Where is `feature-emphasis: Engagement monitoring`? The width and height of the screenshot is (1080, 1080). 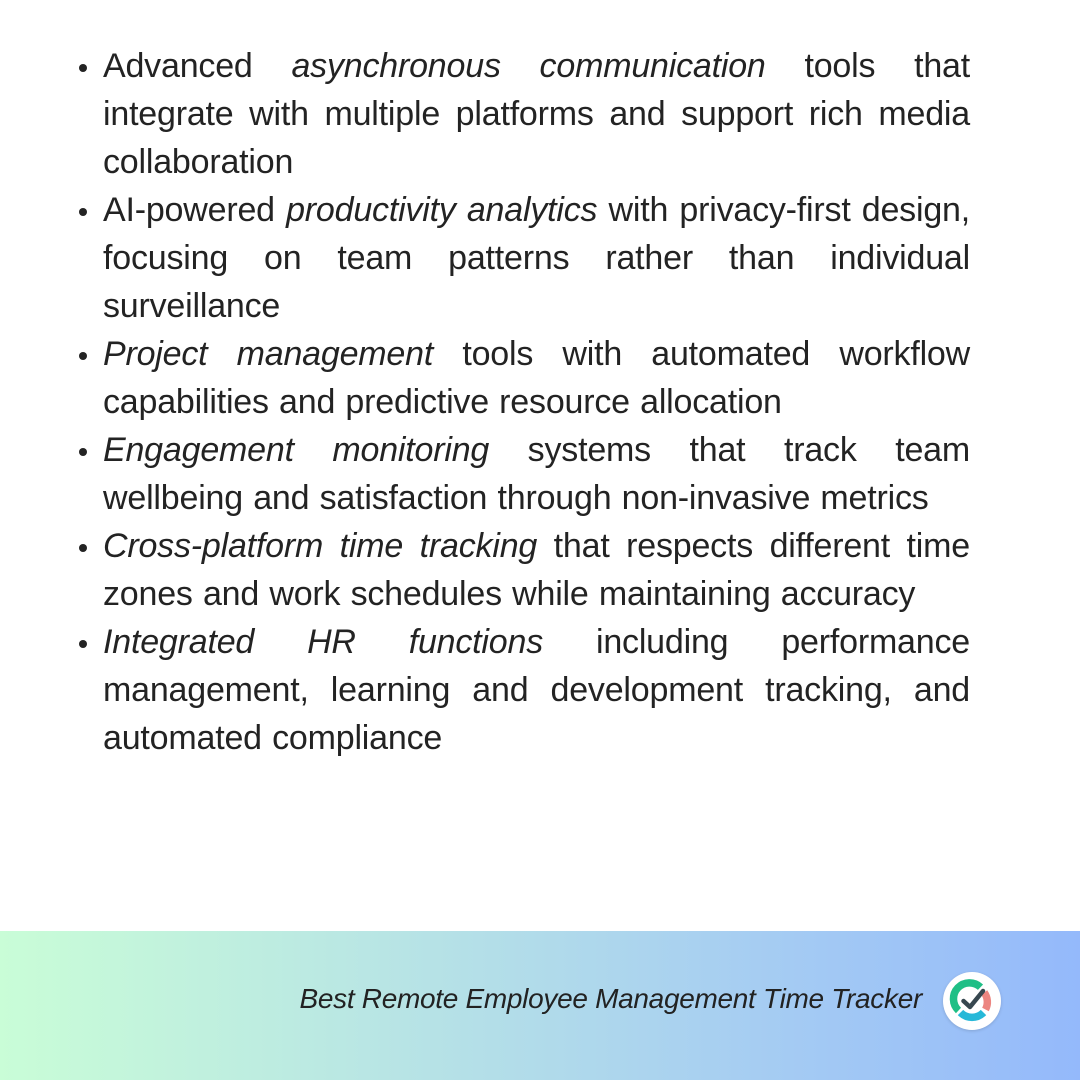 feature-emphasis: Engagement monitoring is located at coordinates (296, 450).